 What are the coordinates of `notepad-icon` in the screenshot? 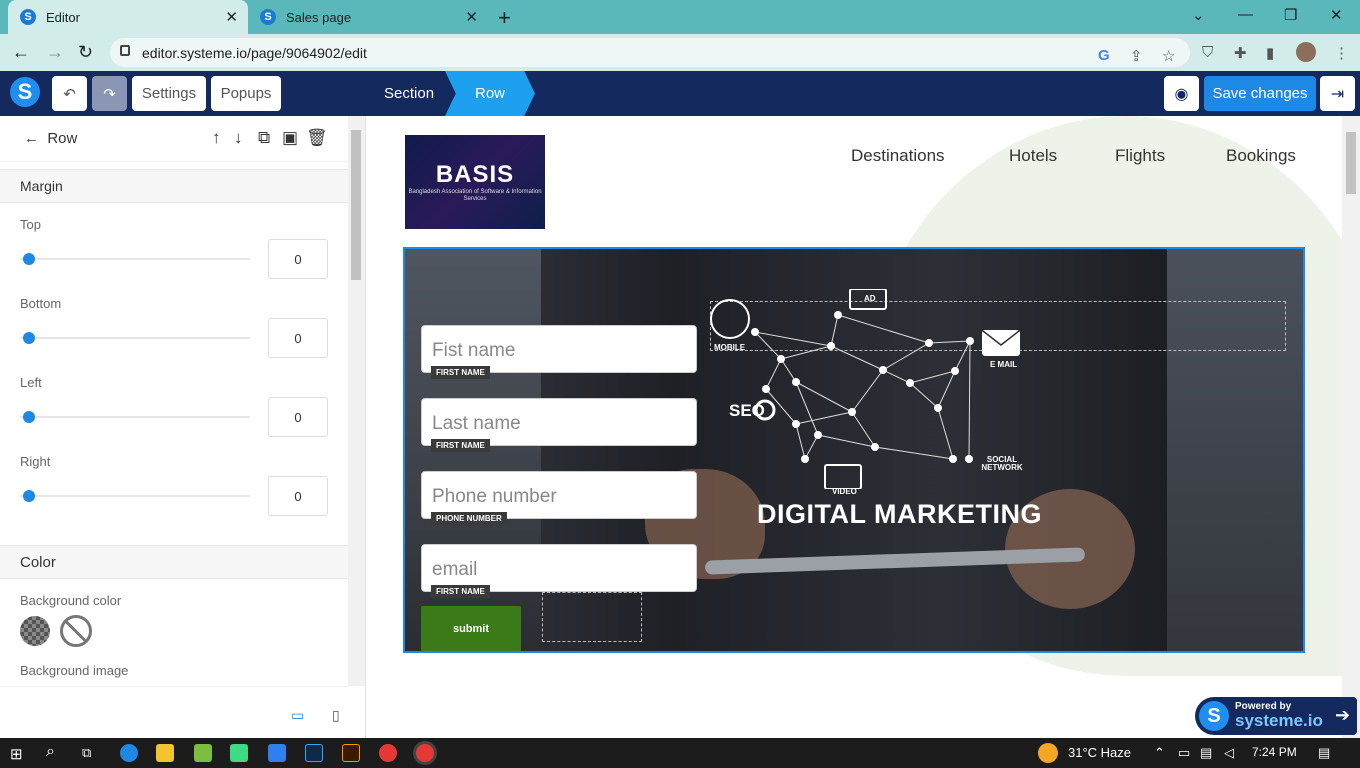 It's located at (203, 753).